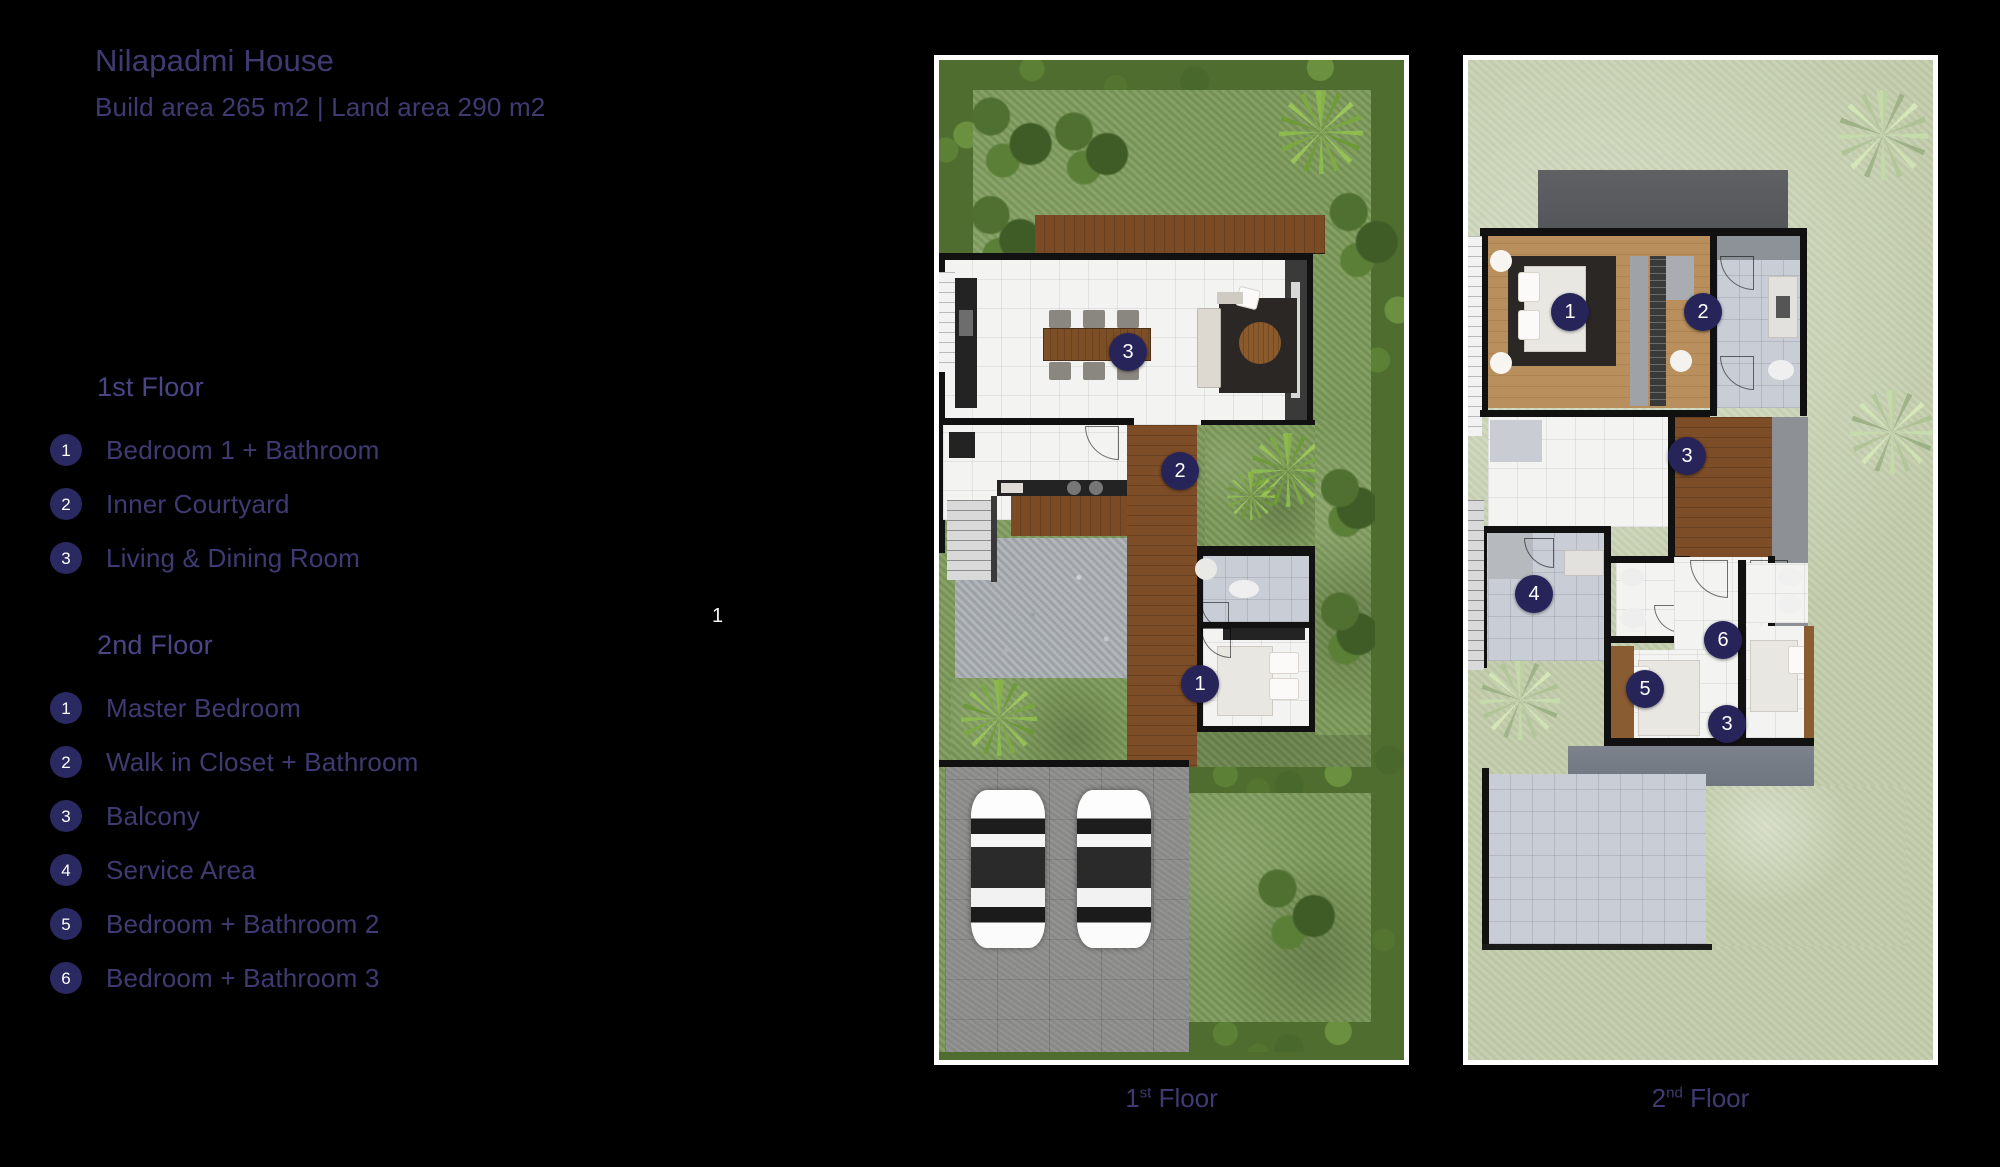  I want to click on legend-item-f2-5: 5 Bedroom + Bathroom 2, so click(360, 924).